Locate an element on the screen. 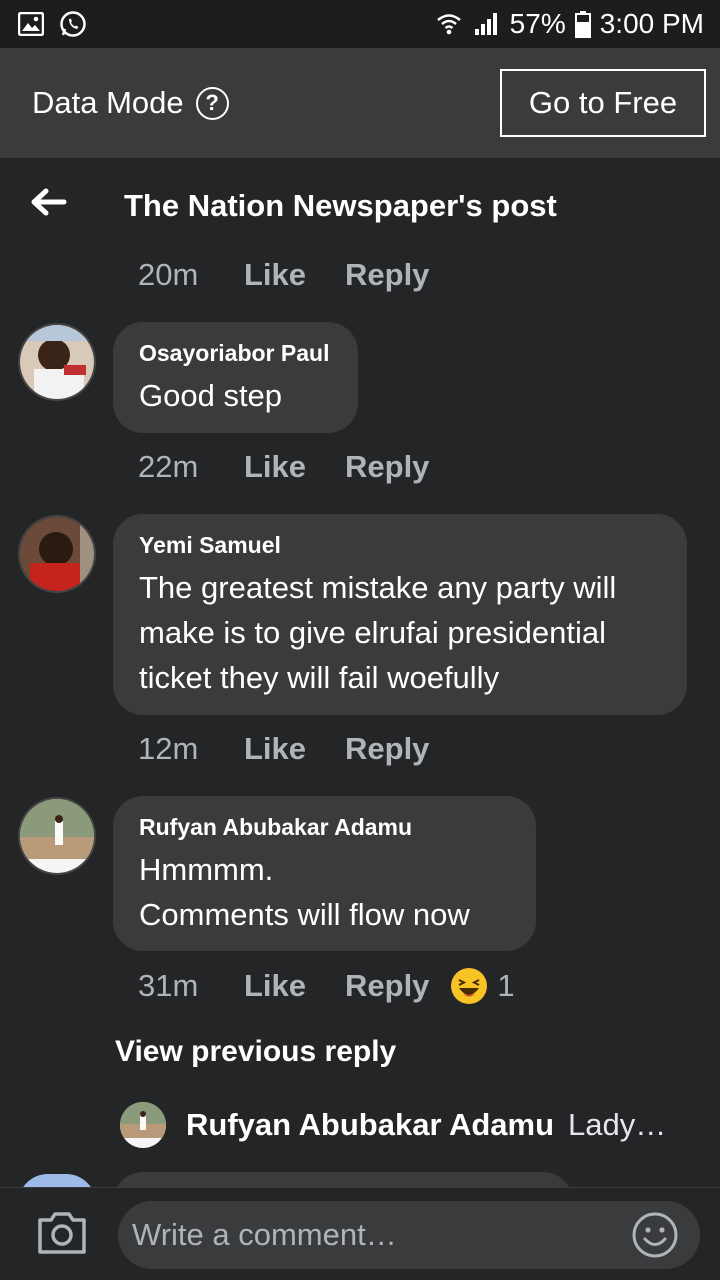 This screenshot has height=1280, width=720. comment-text-line: ticket they will fail woefully is located at coordinates (319, 677).